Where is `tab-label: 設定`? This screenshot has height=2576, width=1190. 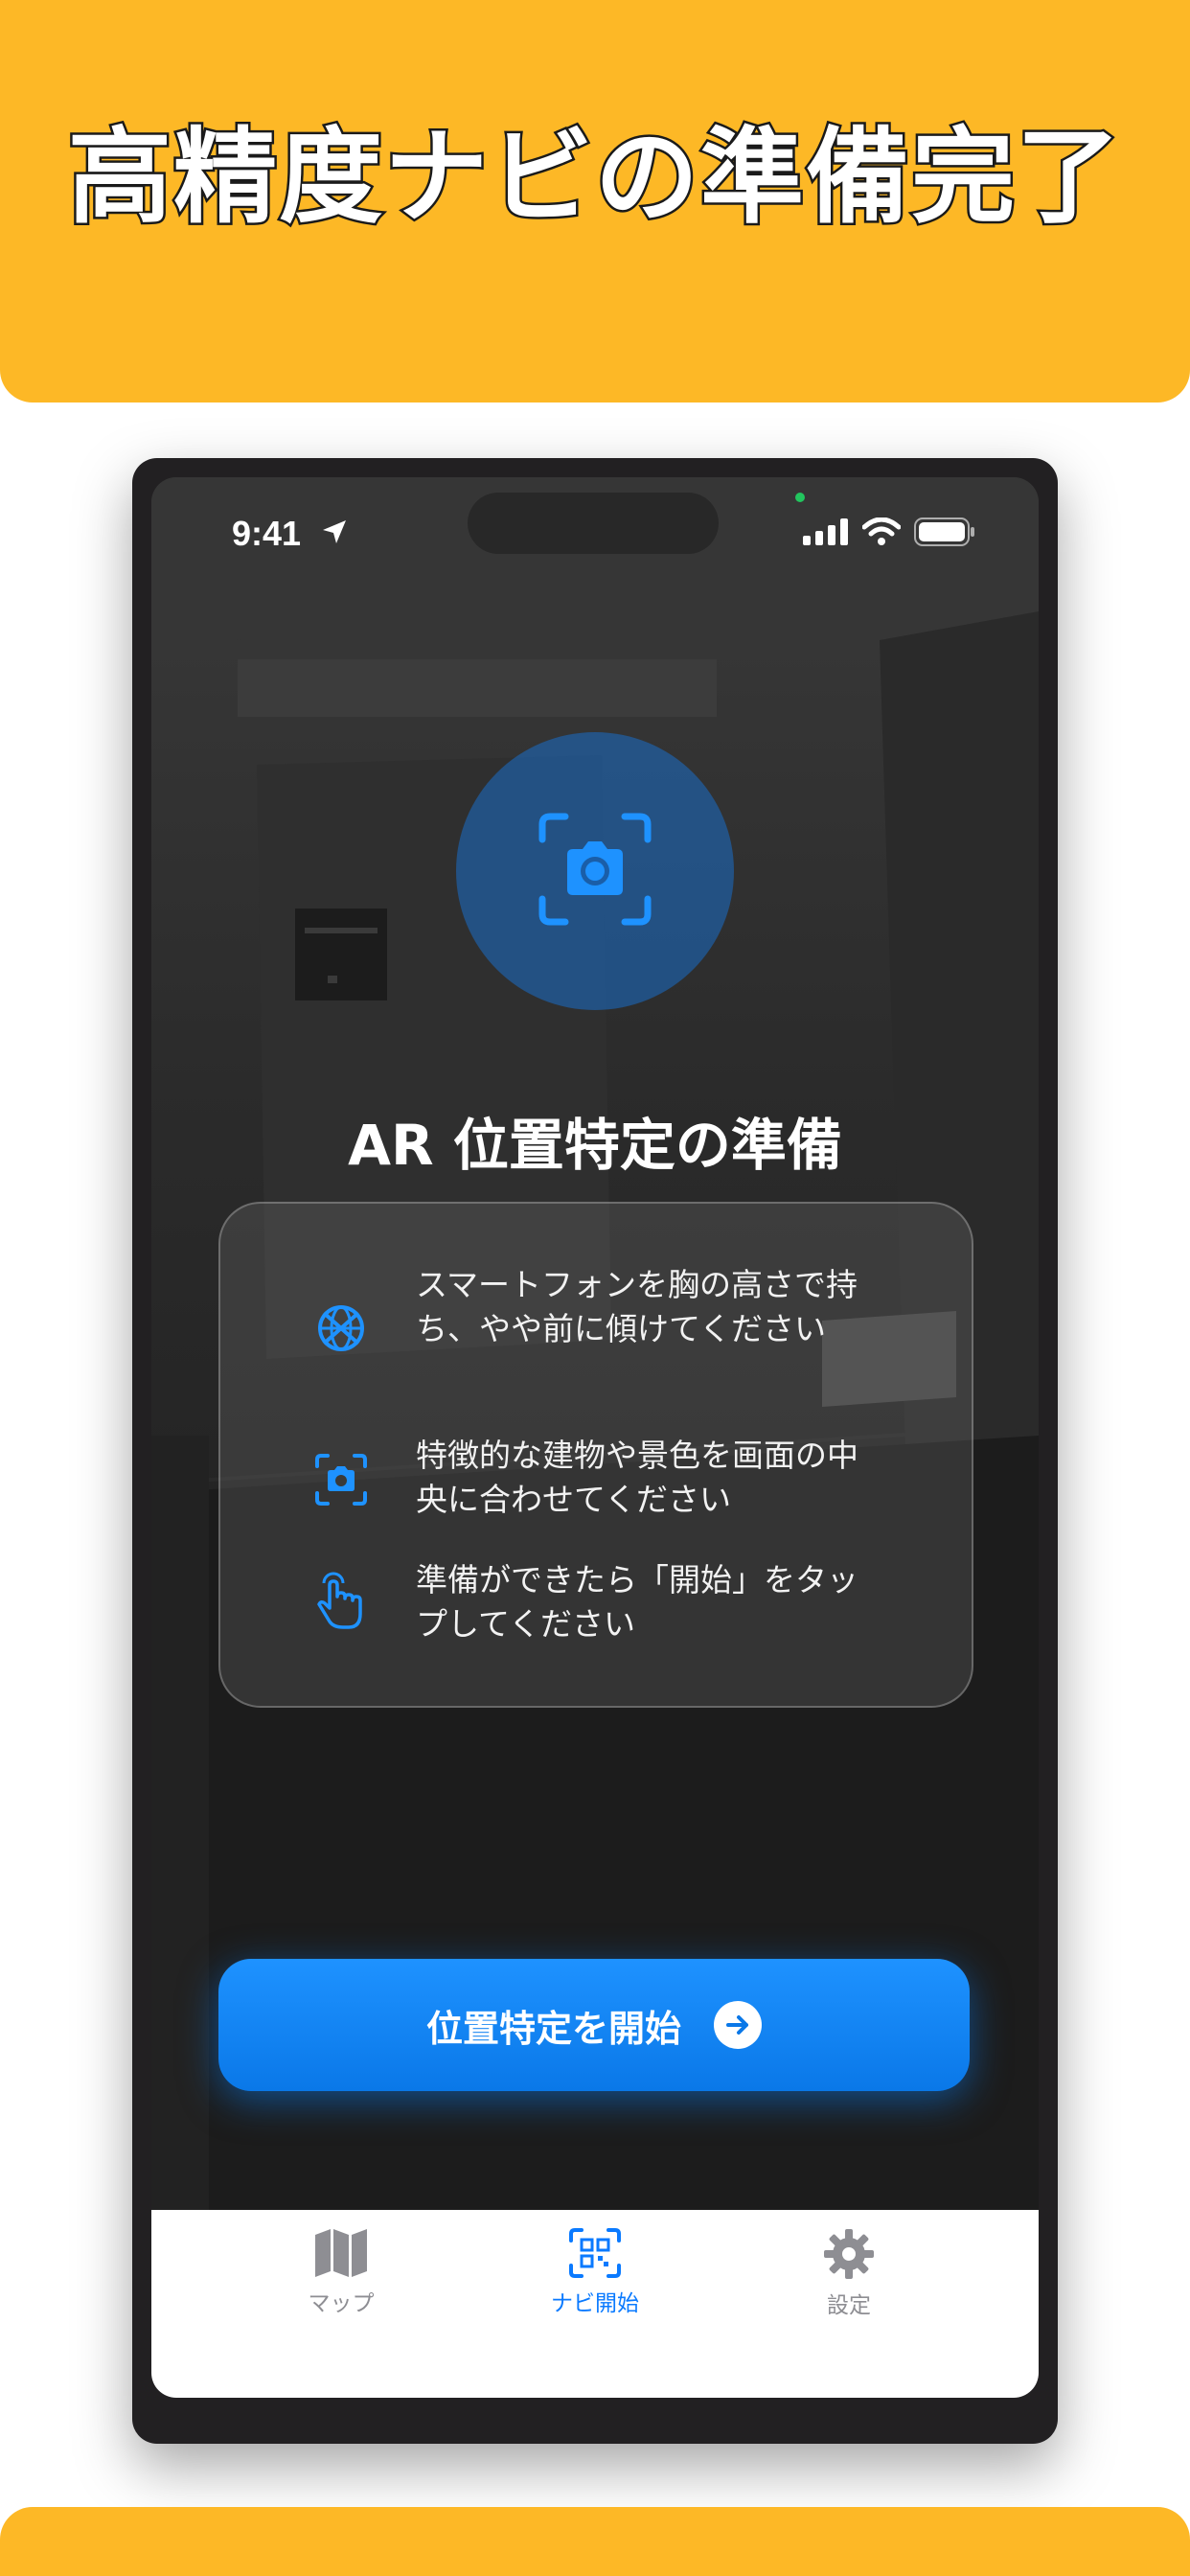
tab-label: 設定 is located at coordinates (849, 2305).